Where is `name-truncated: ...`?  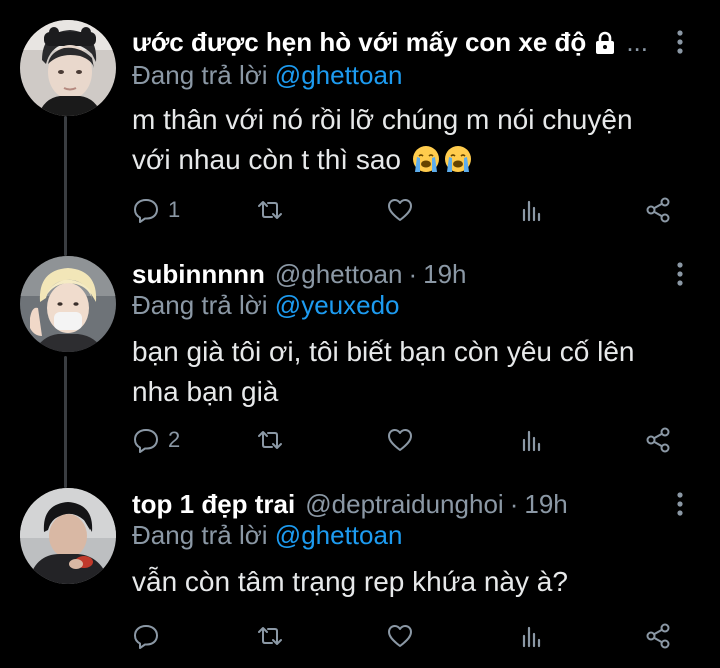
name-truncated: ... is located at coordinates (637, 41).